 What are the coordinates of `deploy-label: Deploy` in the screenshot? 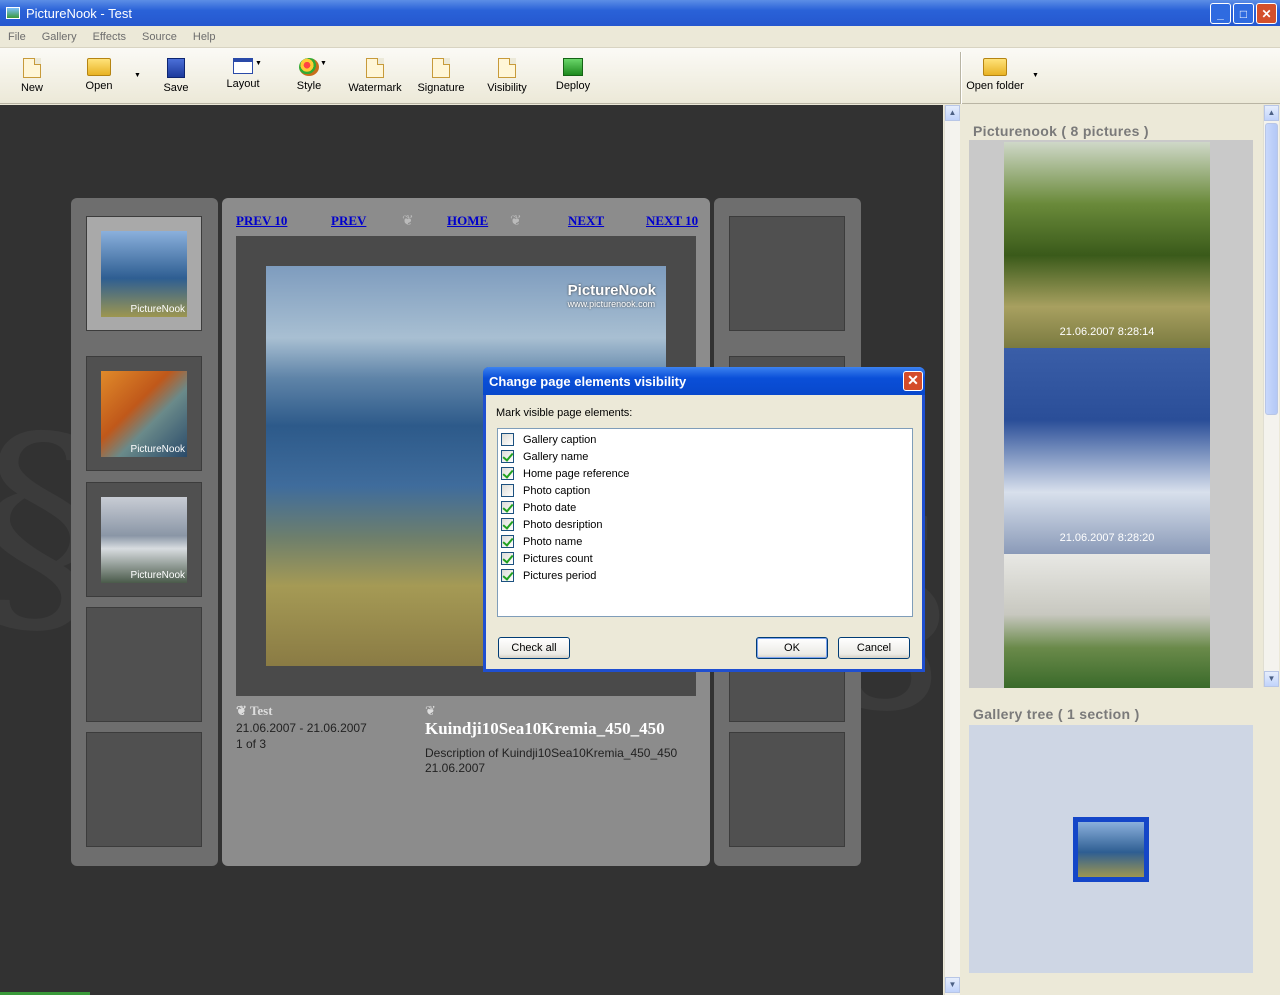 It's located at (573, 86).